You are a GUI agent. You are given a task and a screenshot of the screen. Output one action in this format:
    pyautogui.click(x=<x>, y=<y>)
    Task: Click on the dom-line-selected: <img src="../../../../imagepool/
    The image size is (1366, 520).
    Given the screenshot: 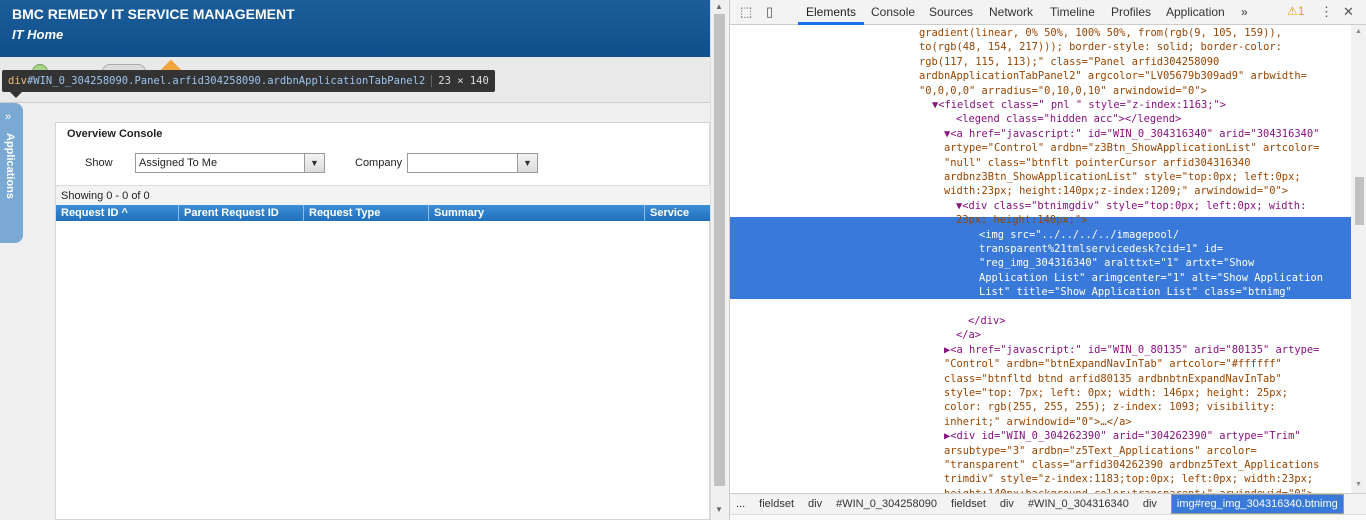 What is the action you would take?
    pyautogui.click(x=1164, y=235)
    